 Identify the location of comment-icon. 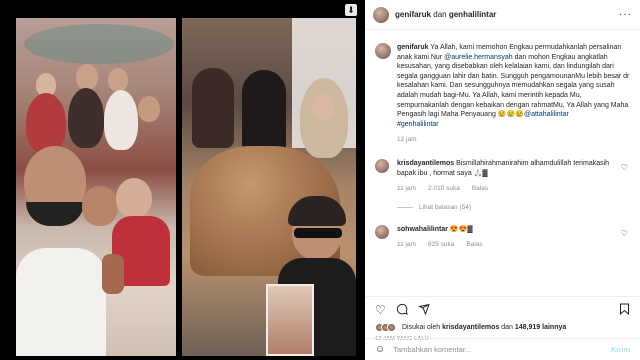
(402, 310).